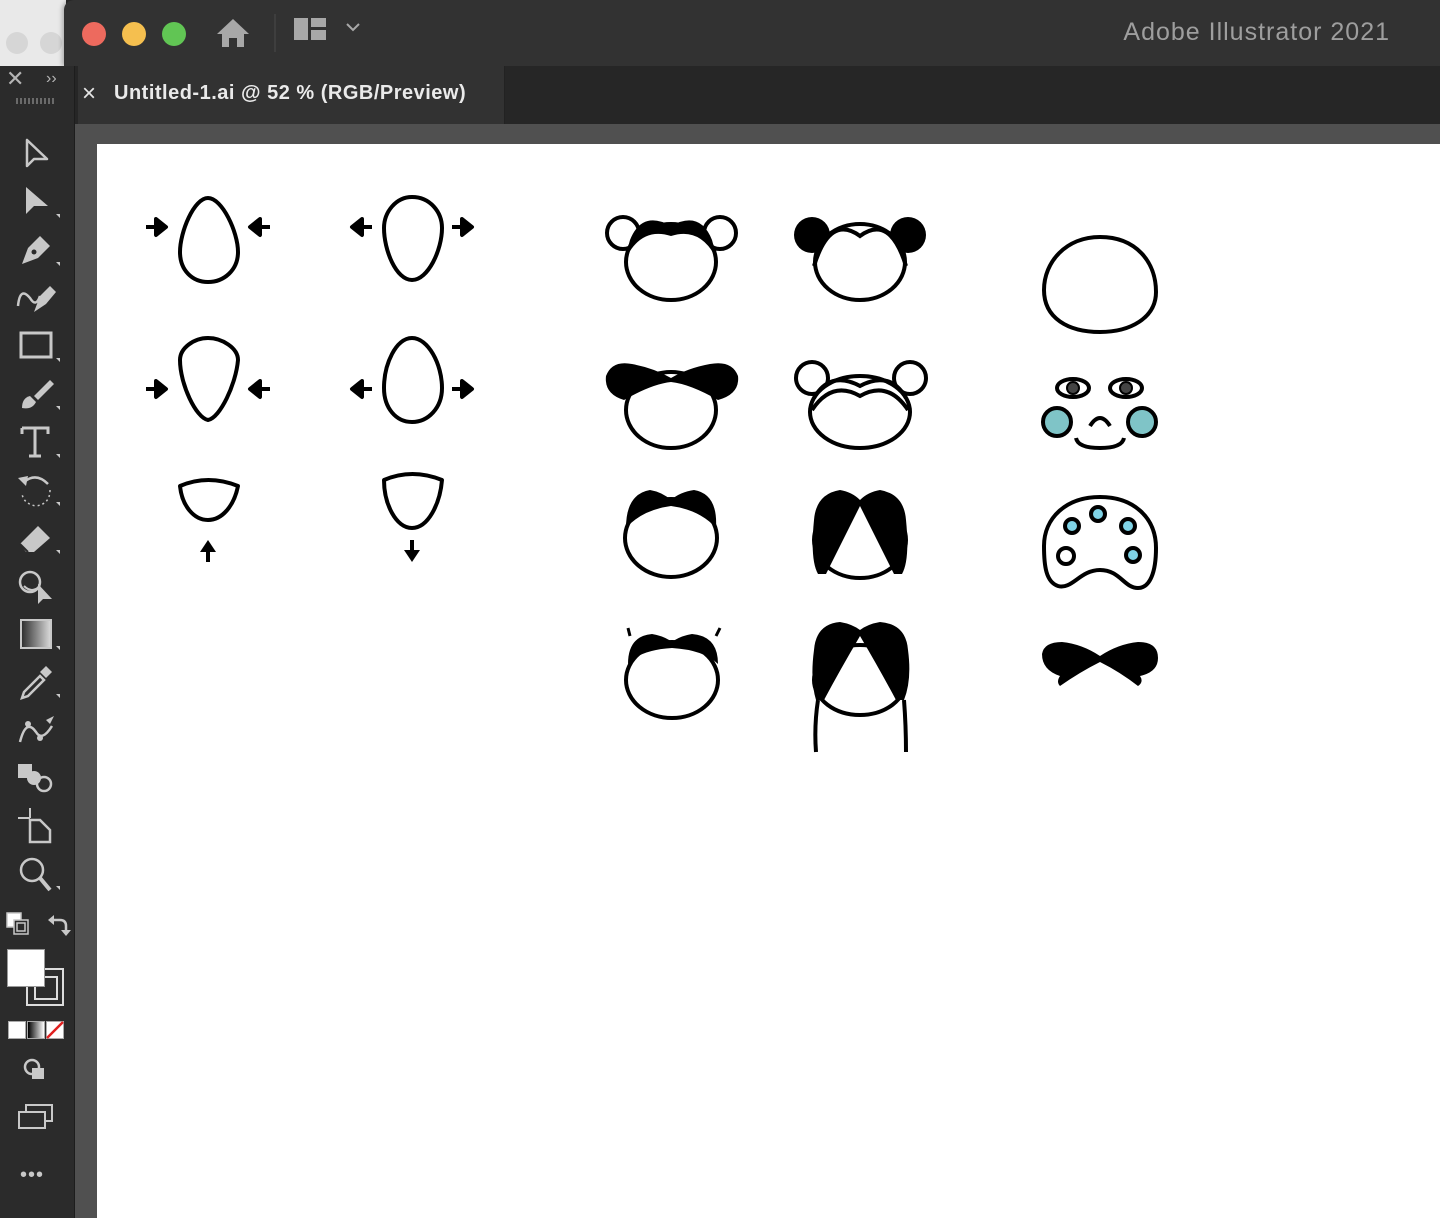  I want to click on document-tab: × Untitled-1.ai @ 52 % (RGB/Preview), so click(291, 95).